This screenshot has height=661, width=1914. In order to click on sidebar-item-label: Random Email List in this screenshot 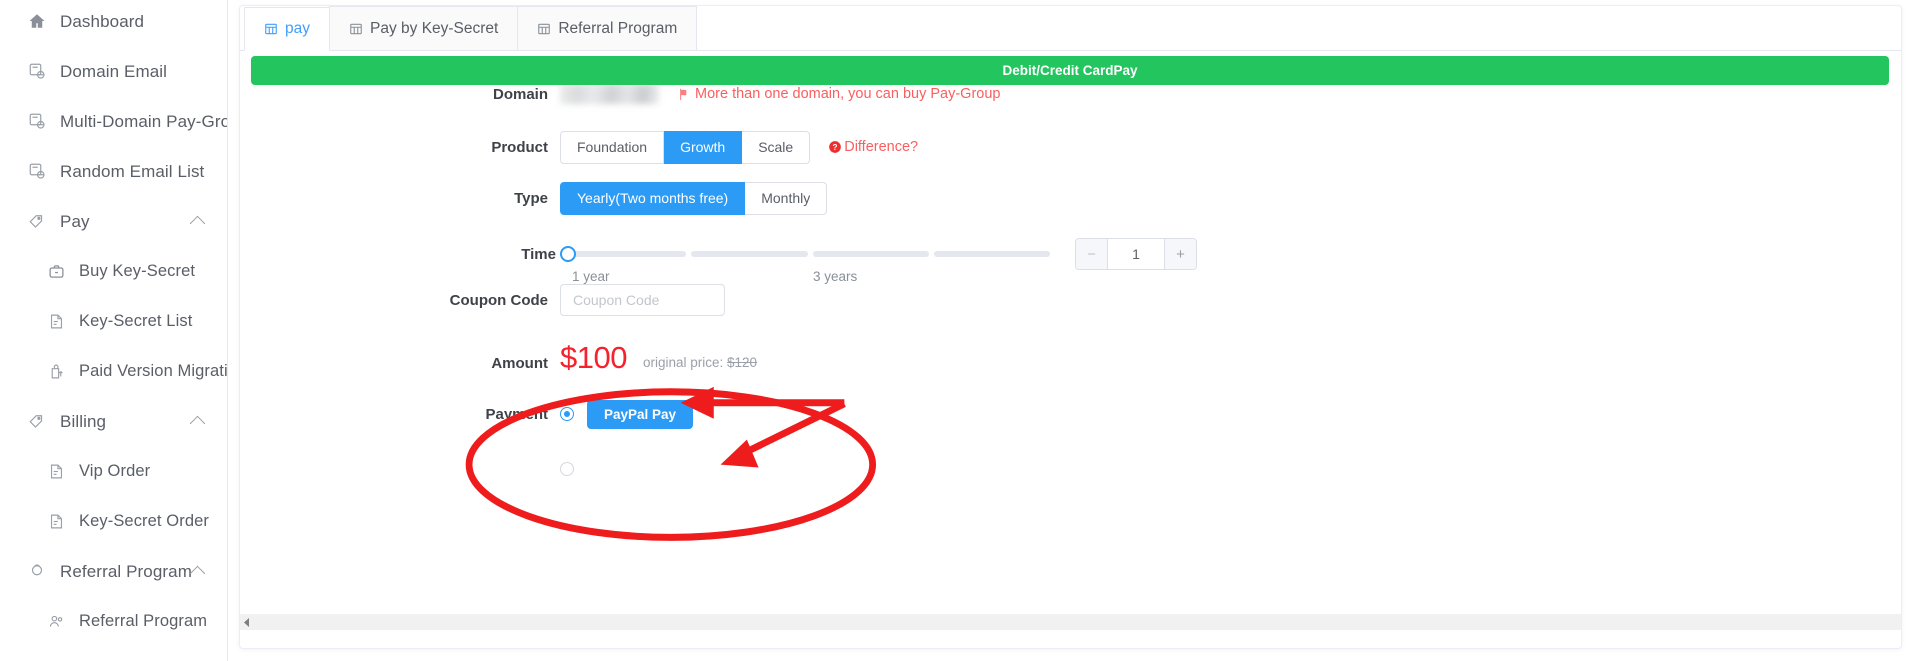, I will do `click(132, 171)`.